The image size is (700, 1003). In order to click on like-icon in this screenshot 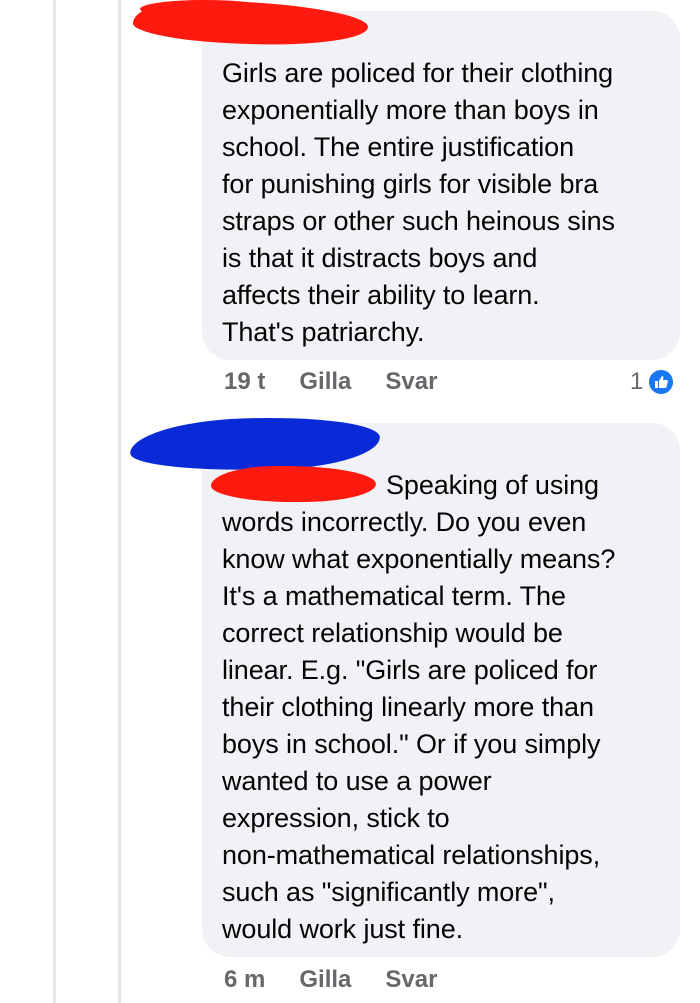, I will do `click(661, 382)`.